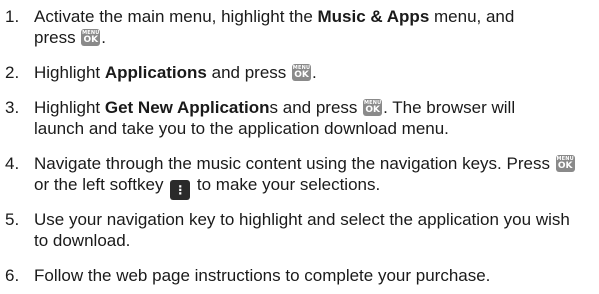 The width and height of the screenshot is (599, 294). Describe the element at coordinates (248, 72) in the screenshot. I see `text: and press` at that location.